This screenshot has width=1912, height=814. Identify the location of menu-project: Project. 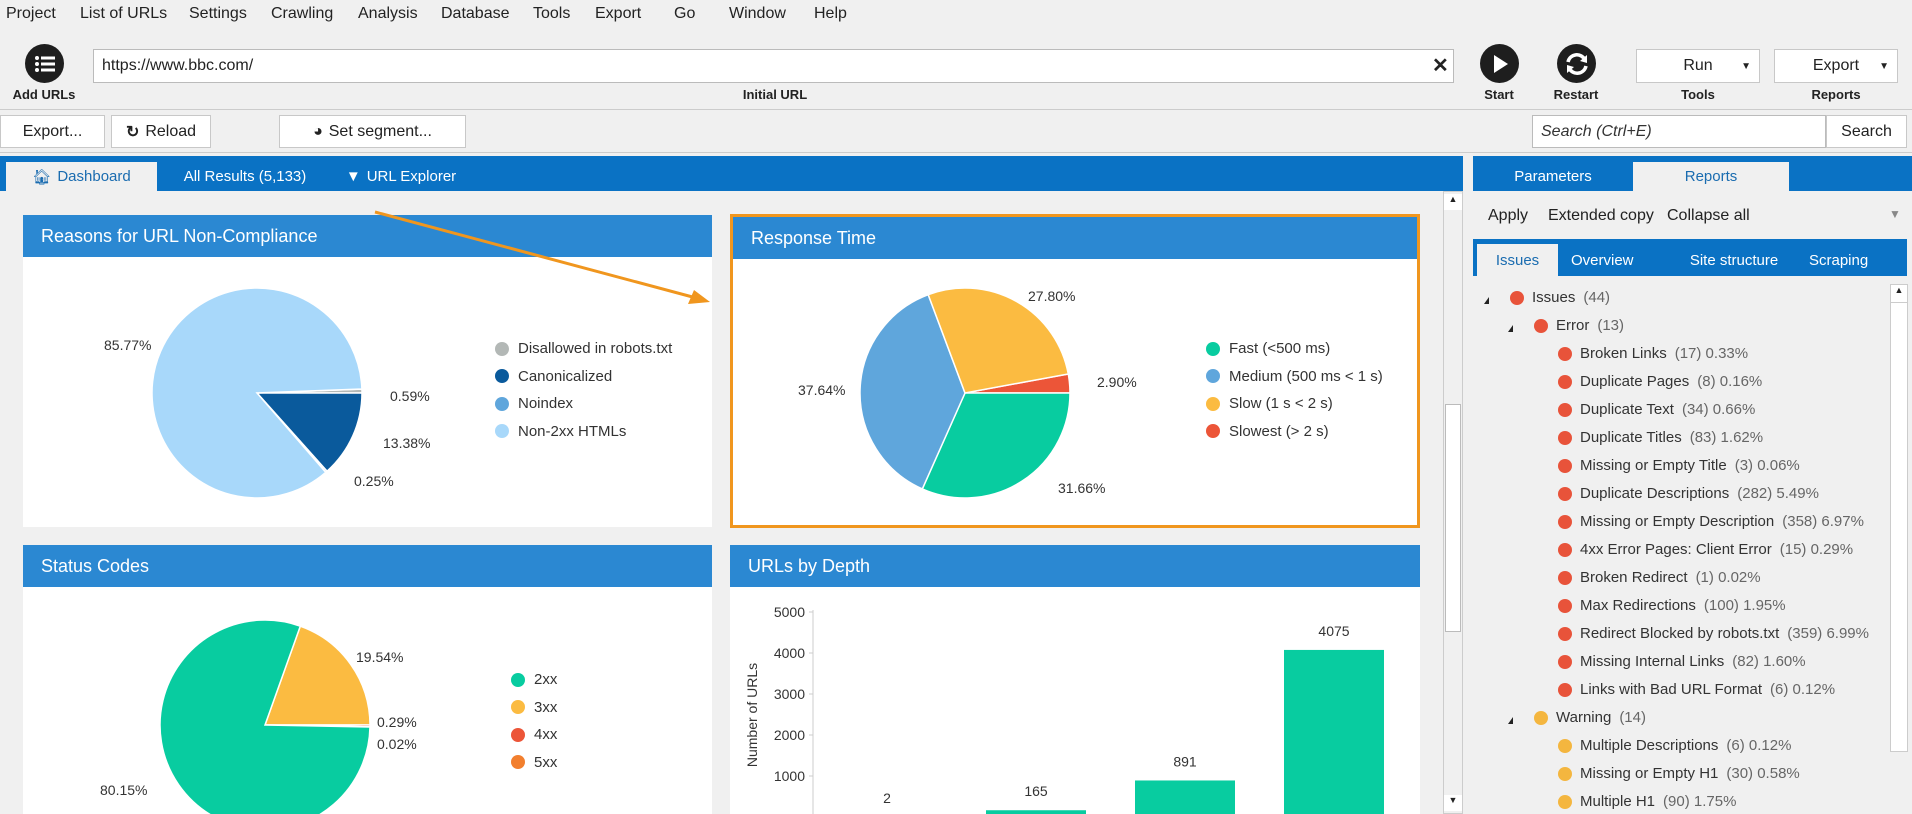
(31, 14).